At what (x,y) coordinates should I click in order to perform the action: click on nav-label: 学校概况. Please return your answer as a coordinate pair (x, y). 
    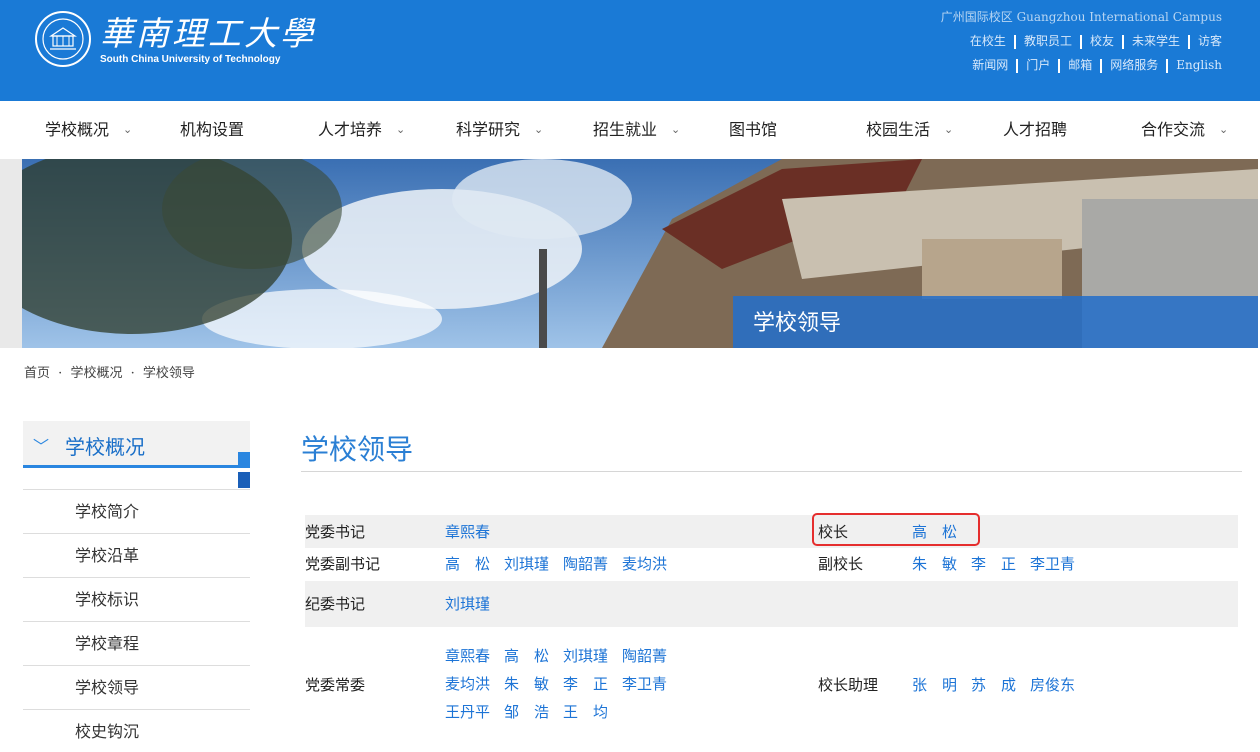
    Looking at the image, I should click on (77, 129).